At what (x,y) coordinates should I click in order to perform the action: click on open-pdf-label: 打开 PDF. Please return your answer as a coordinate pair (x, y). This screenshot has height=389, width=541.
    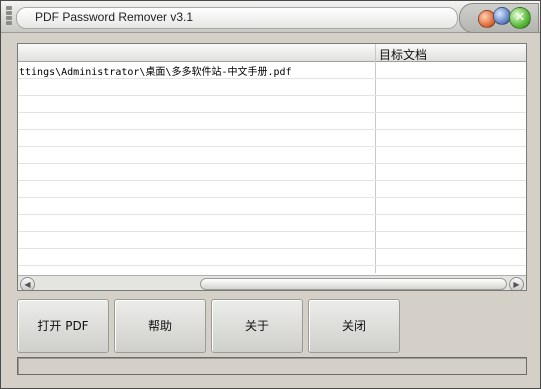
    Looking at the image, I should click on (63, 326).